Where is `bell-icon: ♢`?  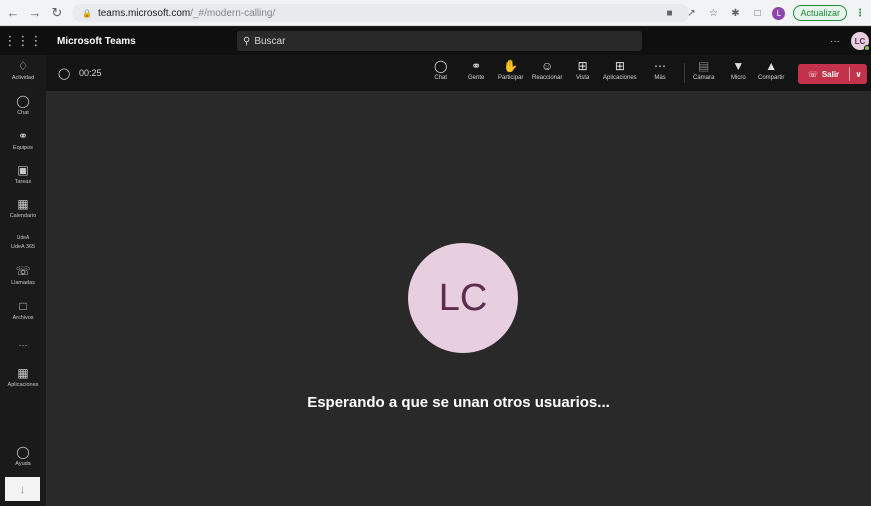
bell-icon: ♢ is located at coordinates (23, 66).